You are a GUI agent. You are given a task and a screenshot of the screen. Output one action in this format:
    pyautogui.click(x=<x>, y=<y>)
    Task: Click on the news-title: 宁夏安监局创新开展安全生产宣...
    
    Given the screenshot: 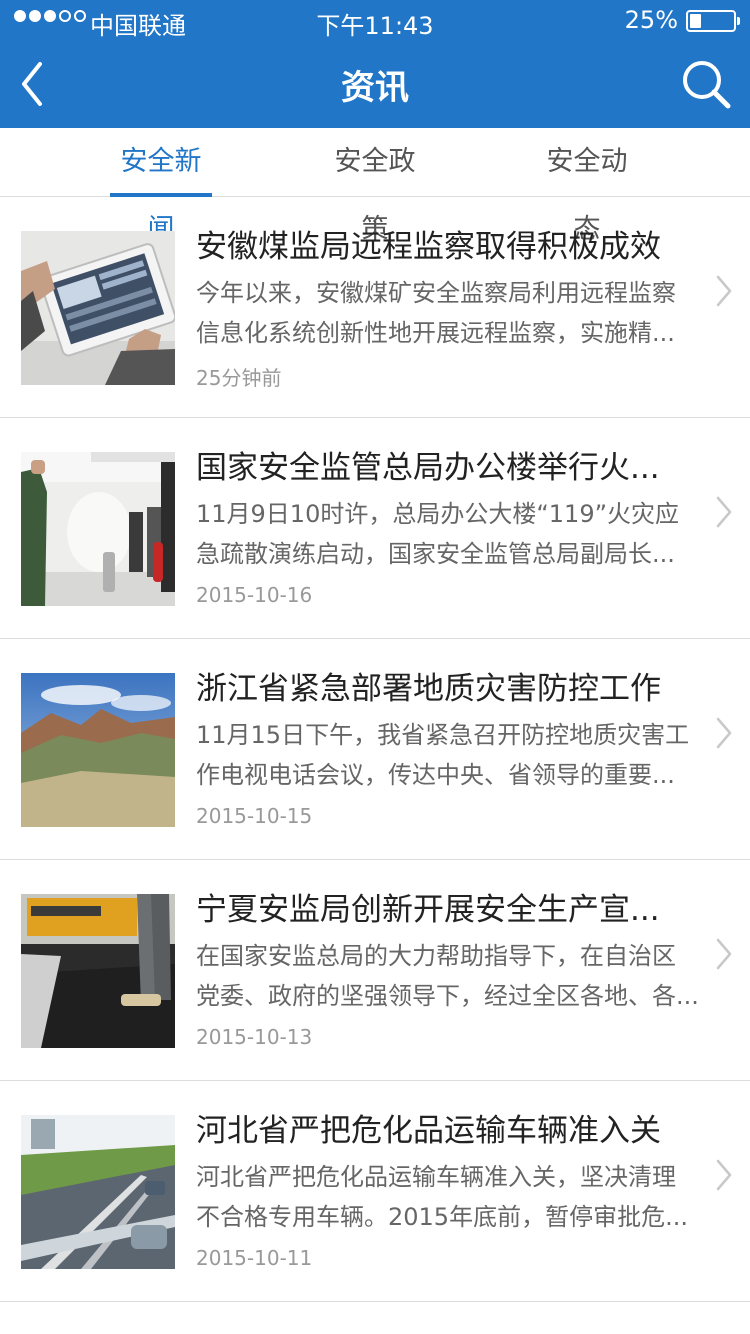 What is the action you would take?
    pyautogui.click(x=428, y=910)
    